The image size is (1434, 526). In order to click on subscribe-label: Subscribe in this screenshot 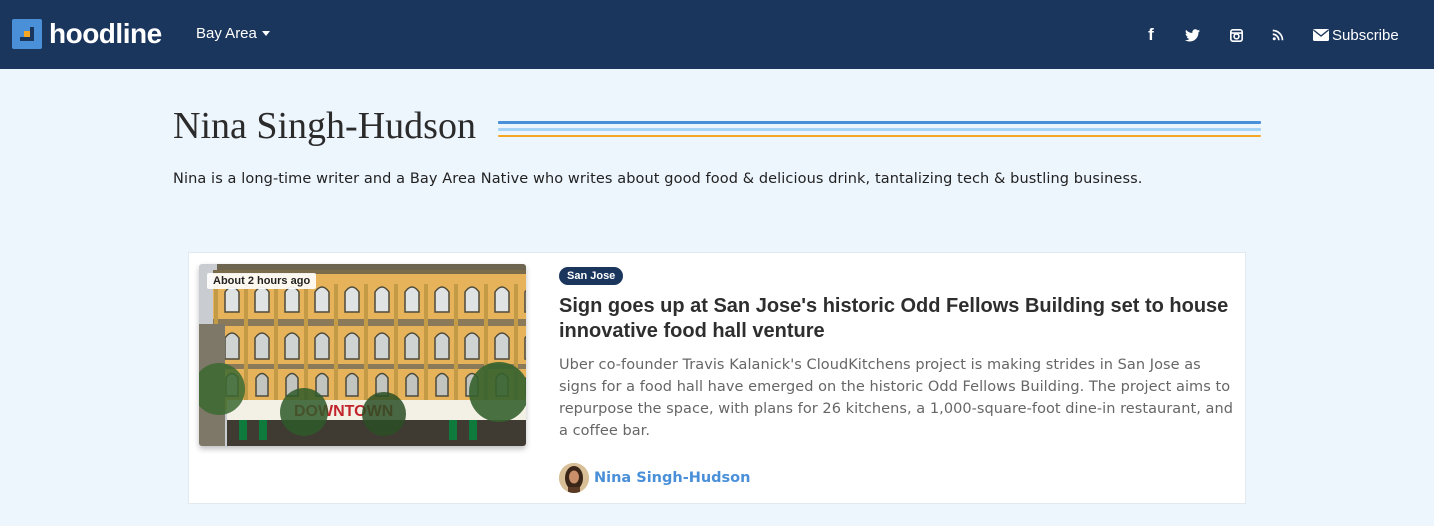, I will do `click(1365, 35)`.